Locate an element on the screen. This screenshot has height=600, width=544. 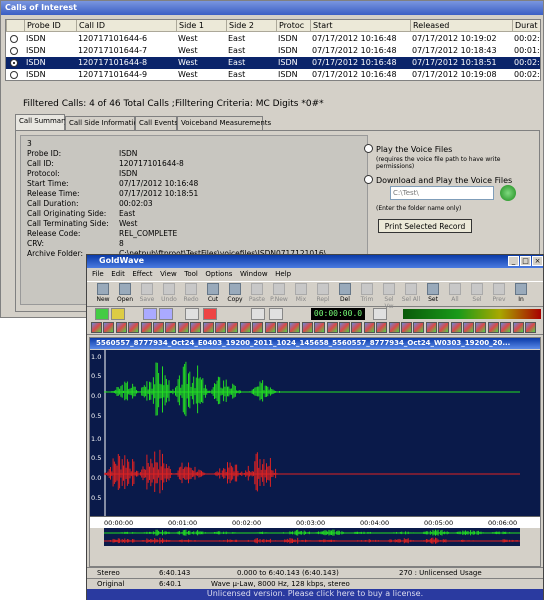
toolbar-redo-button: Redo is located at coordinates (191, 294).